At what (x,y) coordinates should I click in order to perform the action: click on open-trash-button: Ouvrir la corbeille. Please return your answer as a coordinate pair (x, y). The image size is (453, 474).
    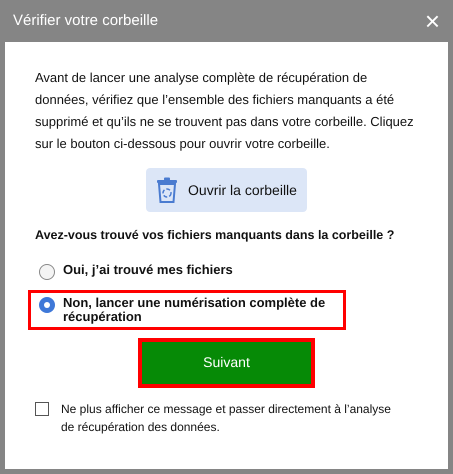
    Looking at the image, I should click on (226, 190).